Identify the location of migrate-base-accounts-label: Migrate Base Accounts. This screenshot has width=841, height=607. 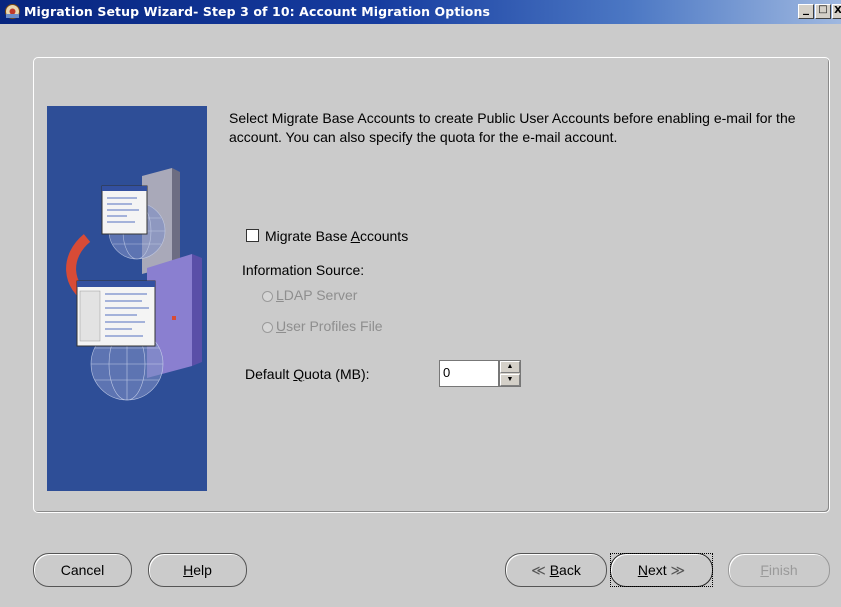
(336, 236).